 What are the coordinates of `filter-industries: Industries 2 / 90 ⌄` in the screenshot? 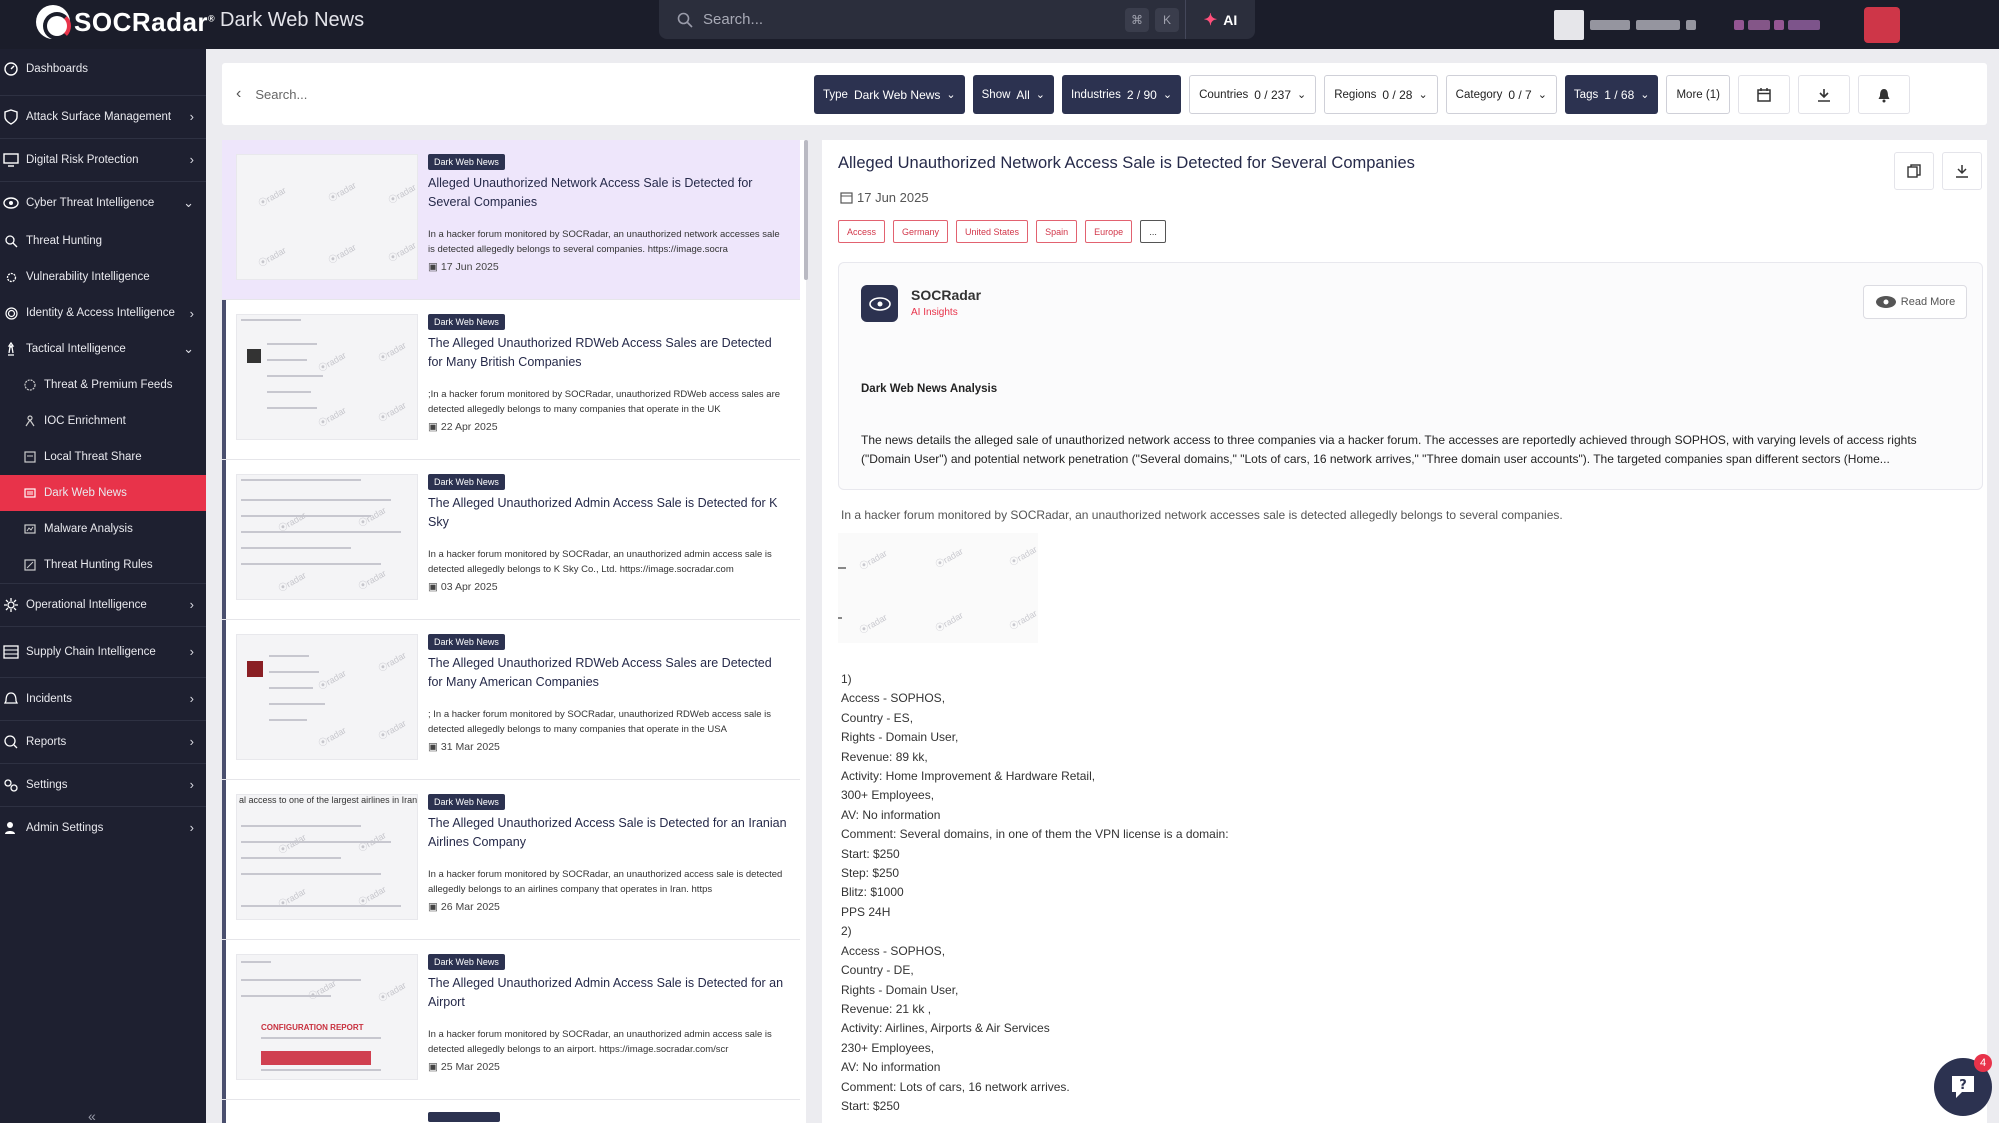 It's located at (1121, 94).